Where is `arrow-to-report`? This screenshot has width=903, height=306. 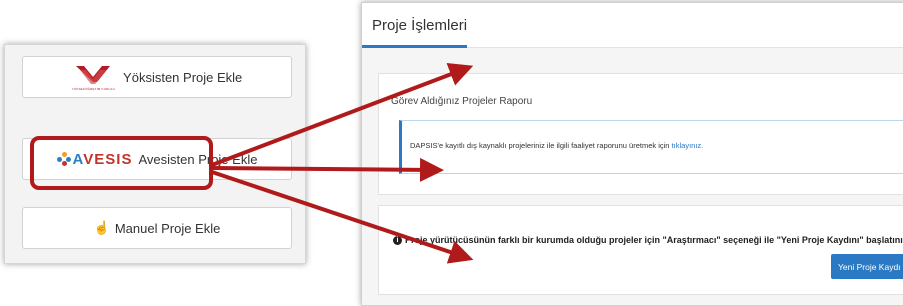
arrow-to-report is located at coordinates (327, 169).